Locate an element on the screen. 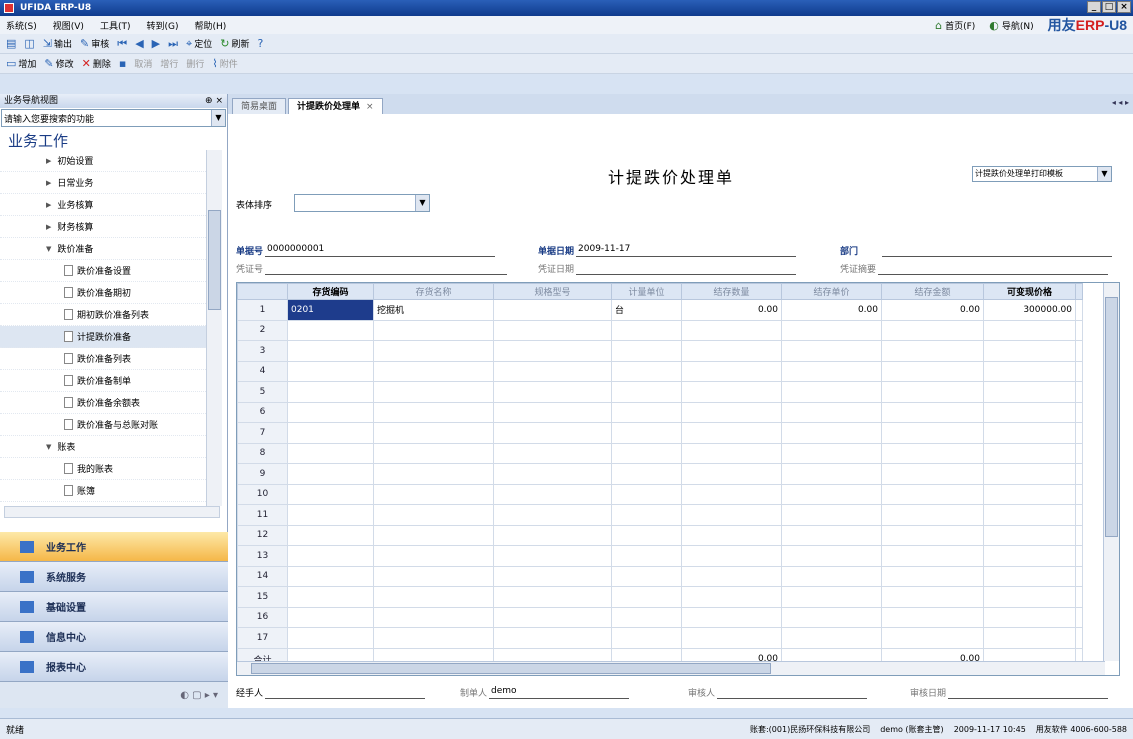 The width and height of the screenshot is (1133, 739). table-row: 17 is located at coordinates (660, 638).